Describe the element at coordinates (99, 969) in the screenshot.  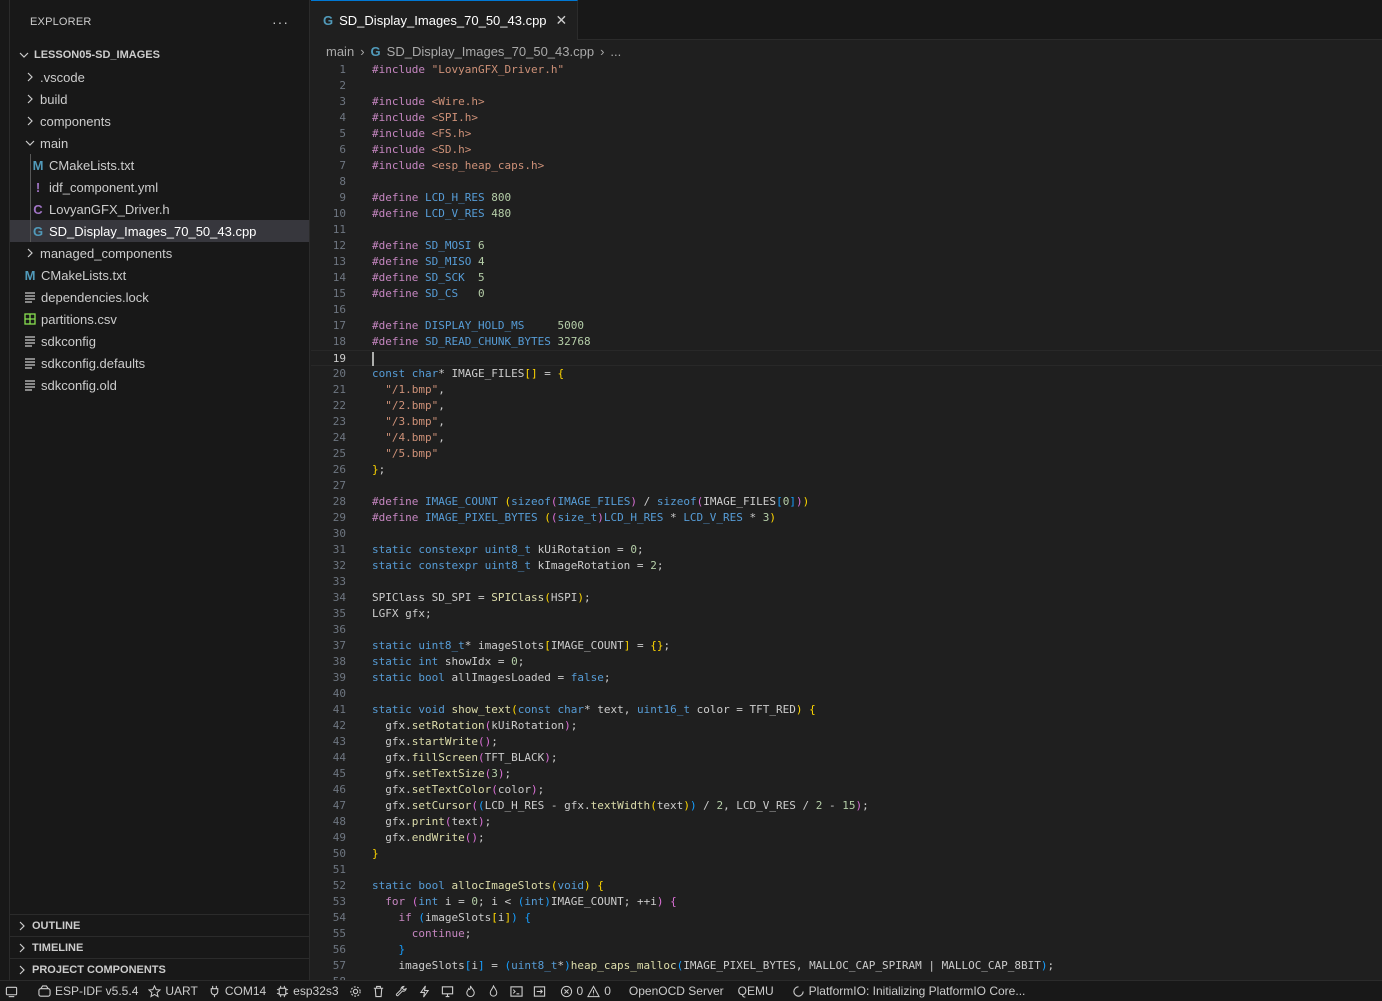
I see `section-label: PROJECT COMPONENTS` at that location.